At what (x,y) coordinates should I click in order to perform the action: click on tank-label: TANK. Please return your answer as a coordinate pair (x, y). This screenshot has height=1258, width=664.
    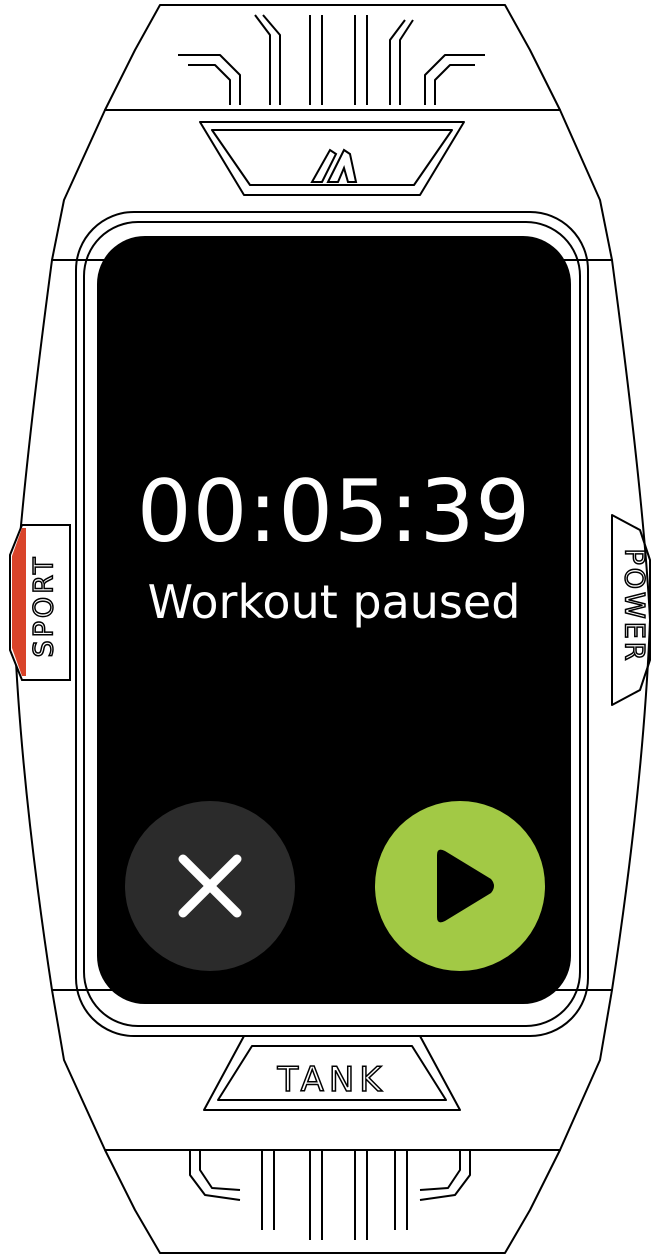
    Looking at the image, I should click on (332, 1080).